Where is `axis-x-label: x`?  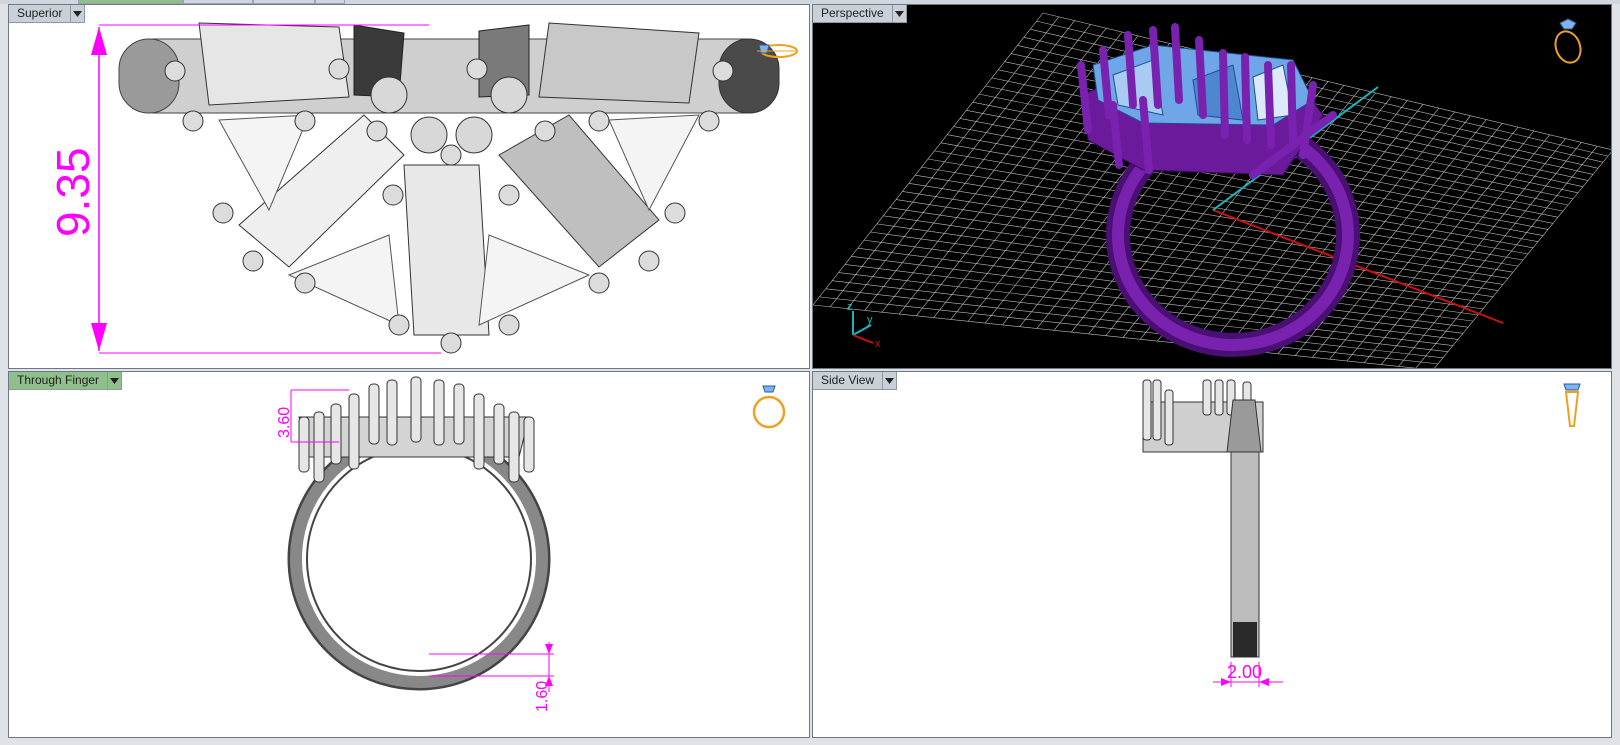
axis-x-label: x is located at coordinates (878, 344).